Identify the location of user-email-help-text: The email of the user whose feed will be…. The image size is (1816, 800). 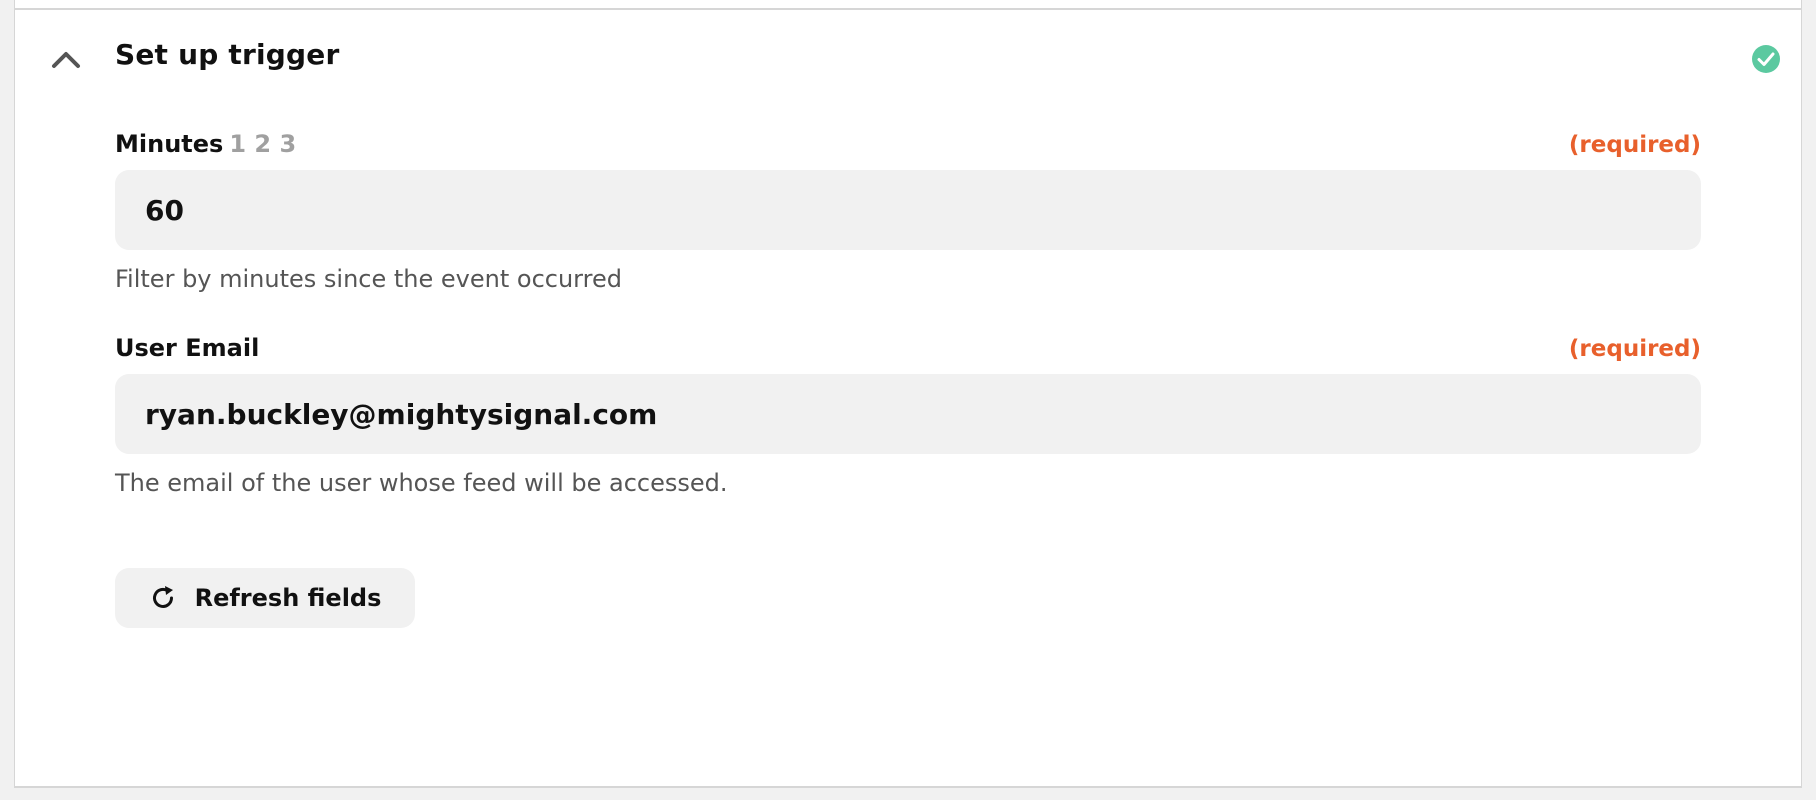
(421, 483).